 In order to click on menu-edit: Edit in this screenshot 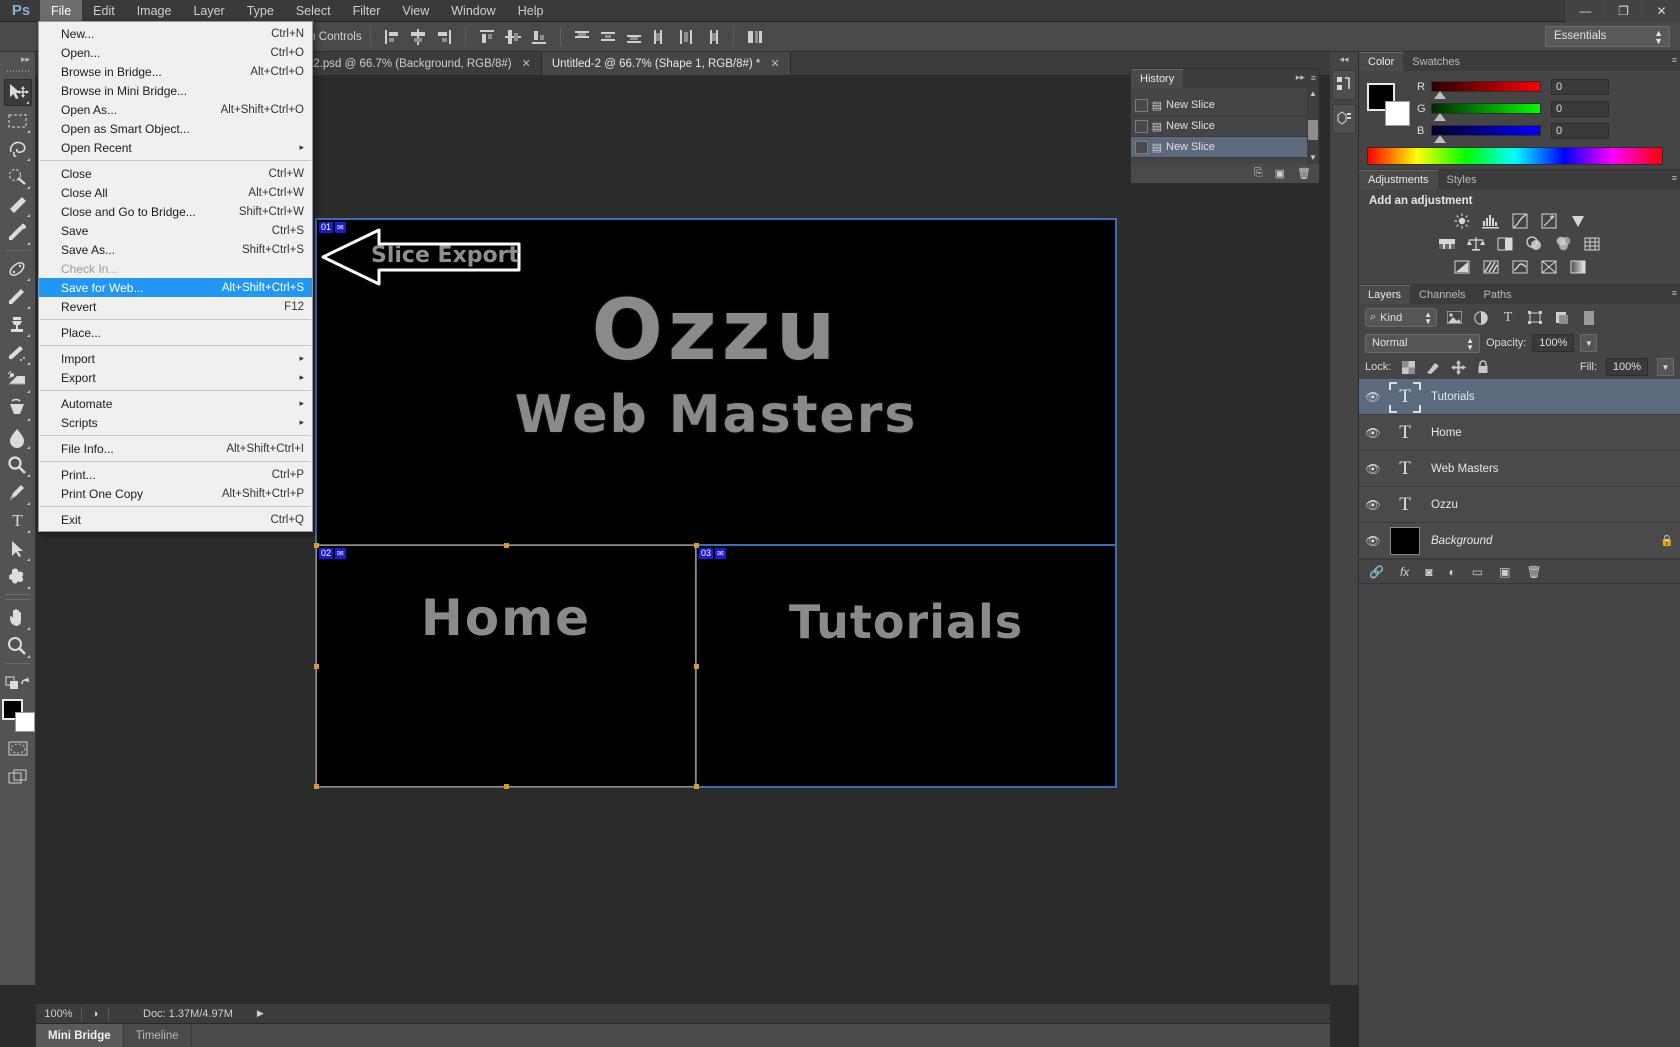, I will do `click(104, 11)`.